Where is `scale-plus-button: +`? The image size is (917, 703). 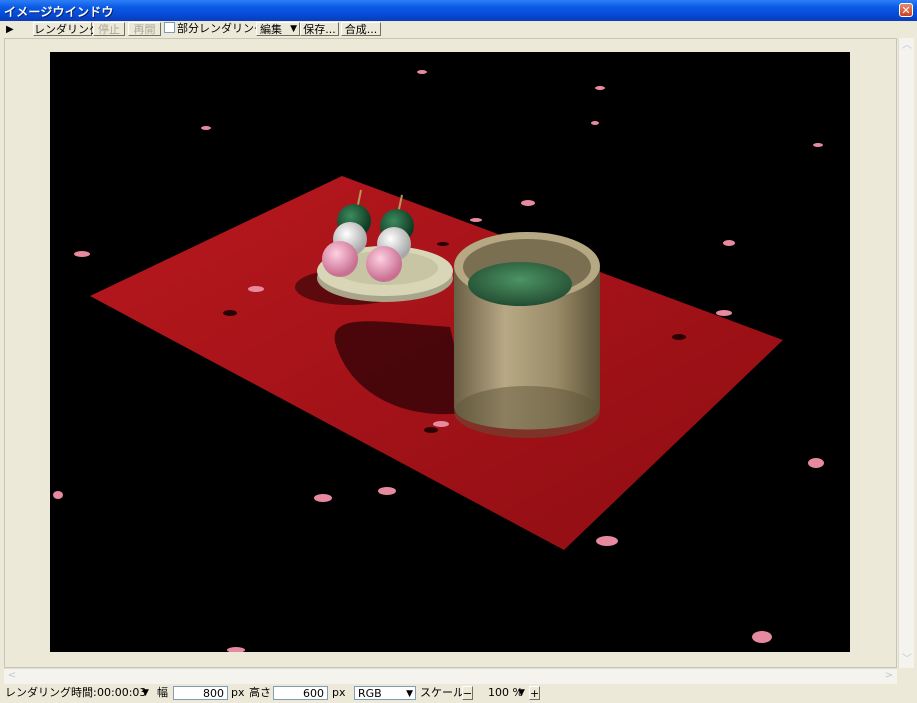
scale-plus-button: + is located at coordinates (534, 693).